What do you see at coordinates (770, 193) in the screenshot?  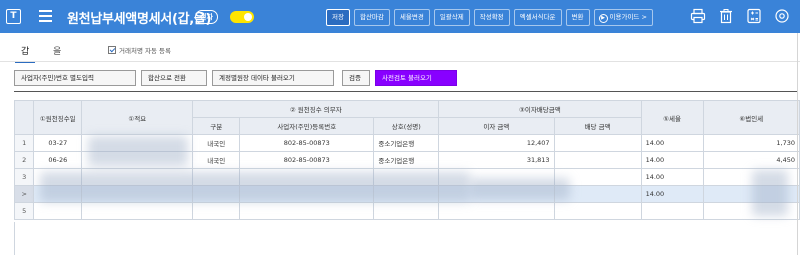 I see `redacted-tax-area` at bounding box center [770, 193].